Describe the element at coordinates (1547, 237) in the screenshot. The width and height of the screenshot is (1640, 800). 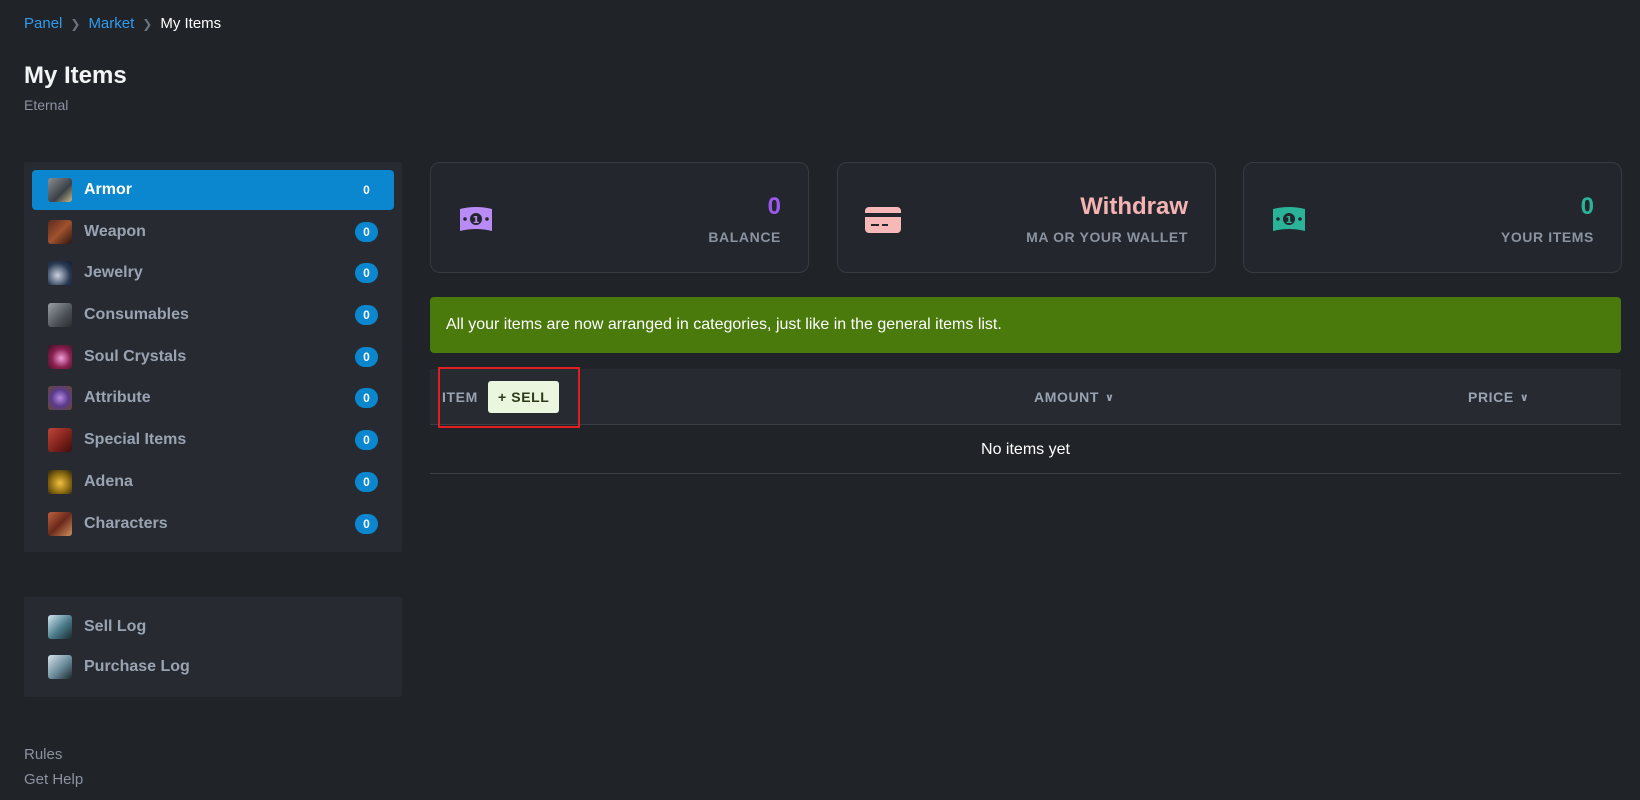
I see `your-items-label: YOUR ITEMS` at that location.